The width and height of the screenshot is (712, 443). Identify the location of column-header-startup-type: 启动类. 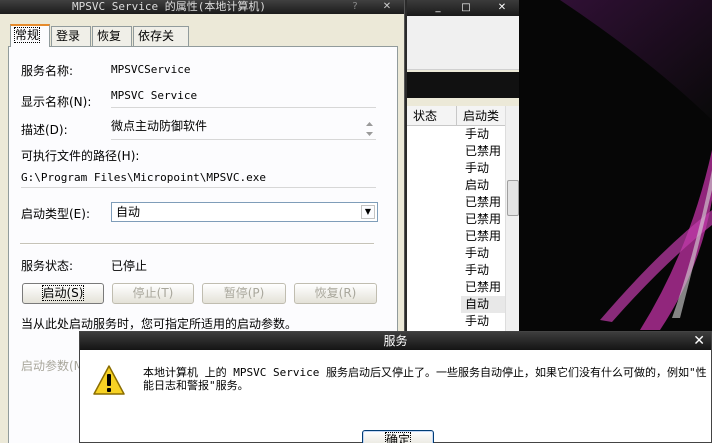
(482, 116).